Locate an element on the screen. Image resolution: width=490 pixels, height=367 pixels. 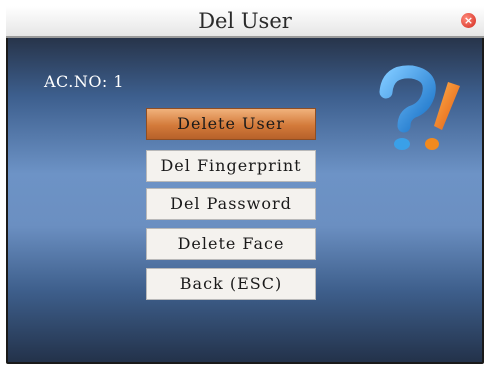
menu-item-1: Del Fingerprint is located at coordinates (231, 166).